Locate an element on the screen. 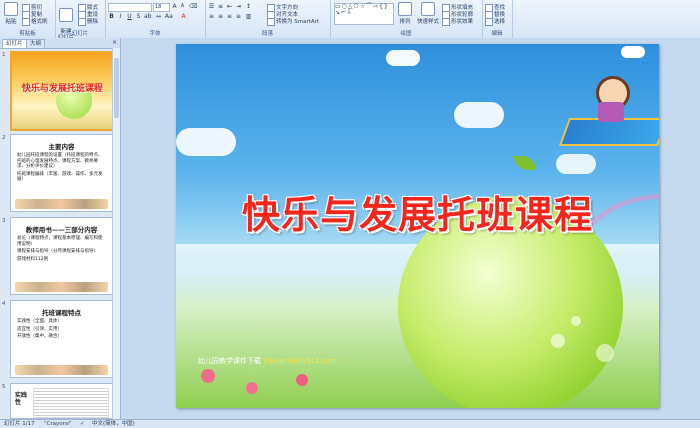 The image size is (700, 428). quick-styles-icon is located at coordinates (428, 9).